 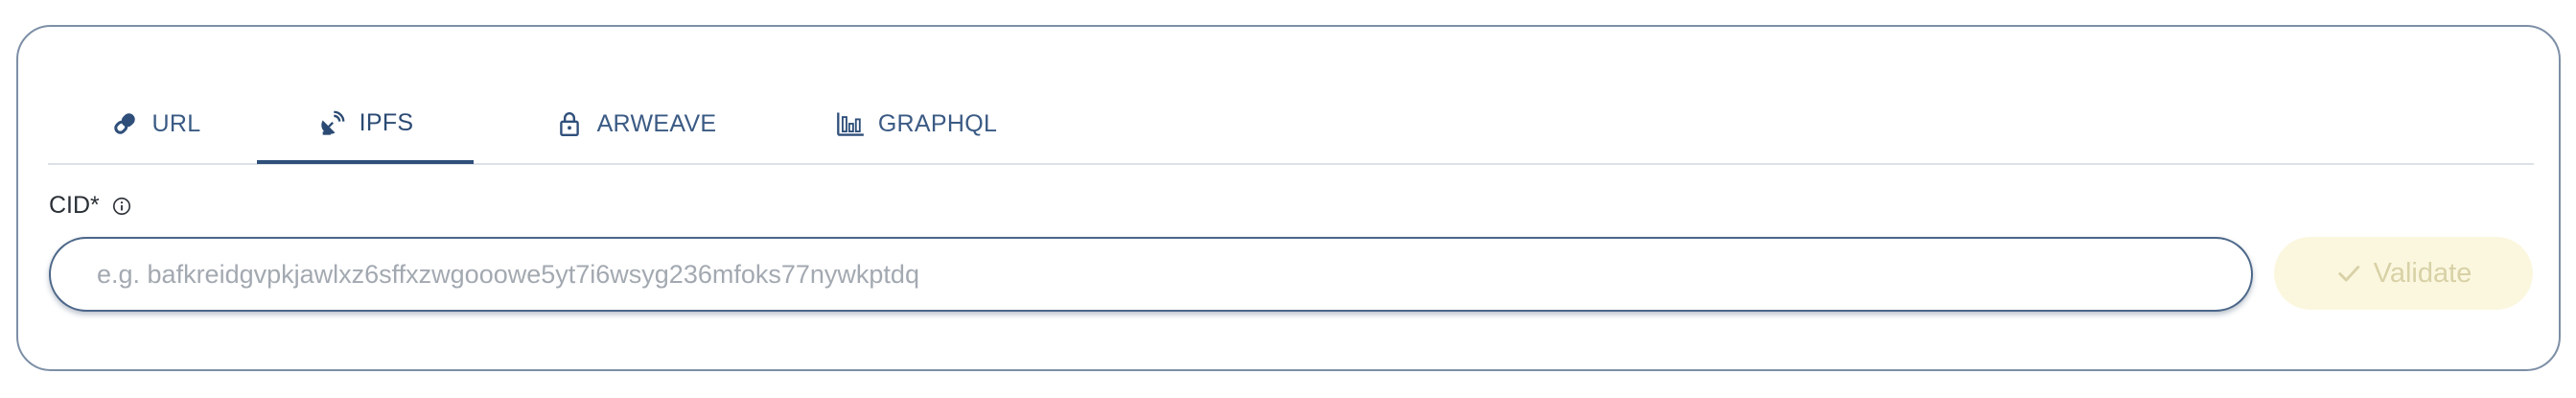 What do you see at coordinates (2349, 273) in the screenshot?
I see `check-icon` at bounding box center [2349, 273].